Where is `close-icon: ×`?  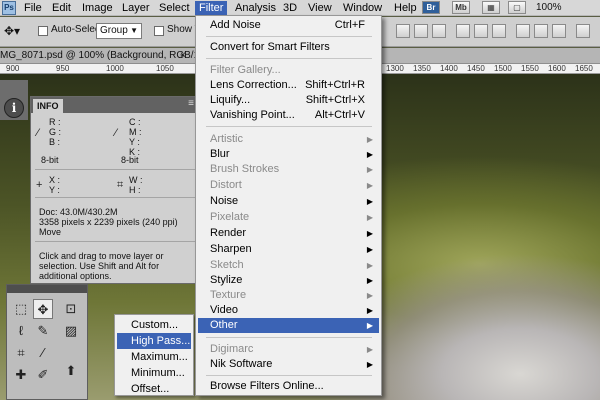 close-icon: × is located at coordinates (183, 55).